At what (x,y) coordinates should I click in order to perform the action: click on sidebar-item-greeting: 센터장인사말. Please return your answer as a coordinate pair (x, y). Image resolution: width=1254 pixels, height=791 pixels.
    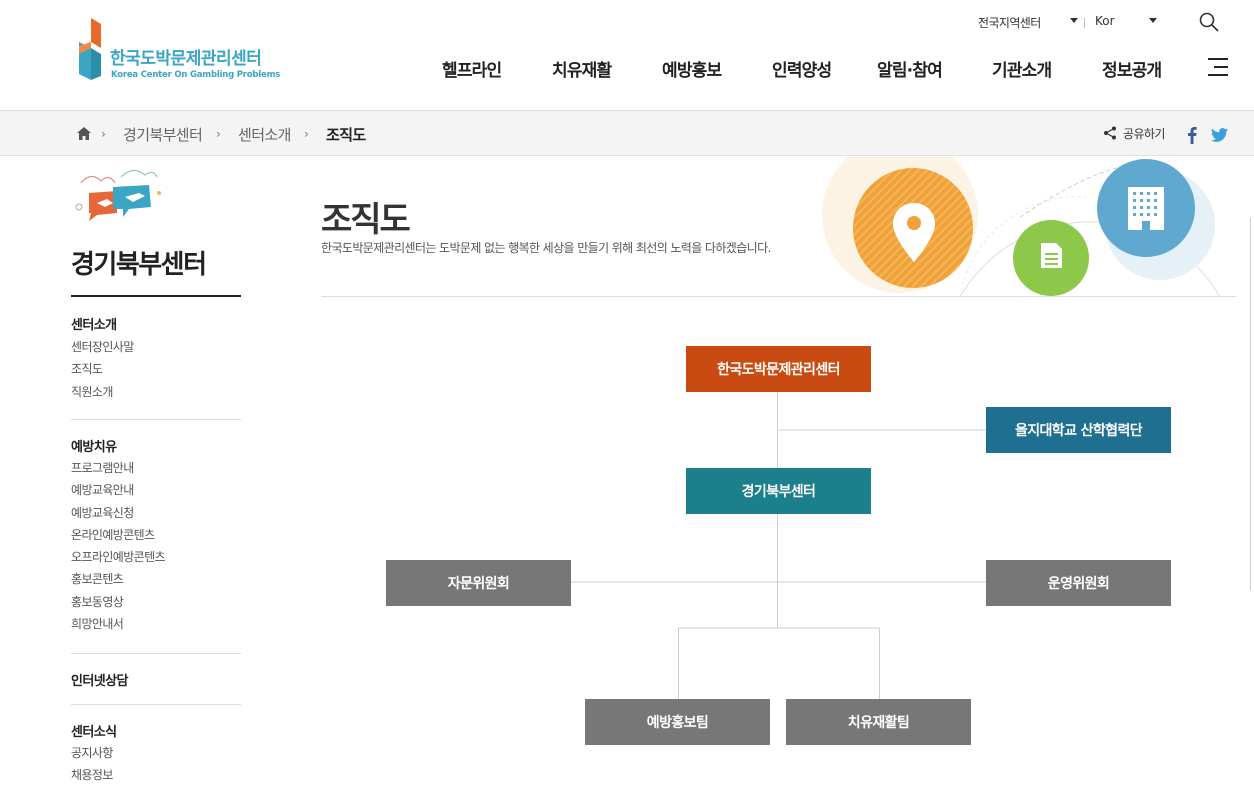
    Looking at the image, I should click on (156, 347).